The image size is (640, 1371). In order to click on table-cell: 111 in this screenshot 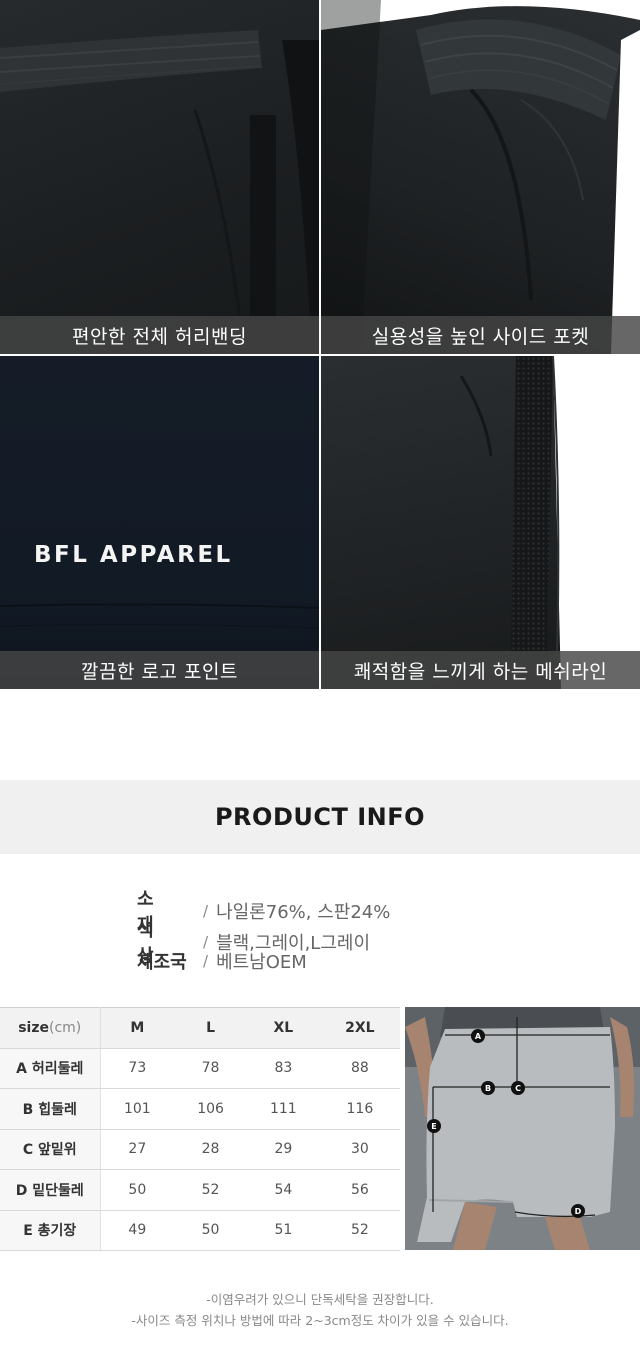, I will do `click(283, 1109)`.